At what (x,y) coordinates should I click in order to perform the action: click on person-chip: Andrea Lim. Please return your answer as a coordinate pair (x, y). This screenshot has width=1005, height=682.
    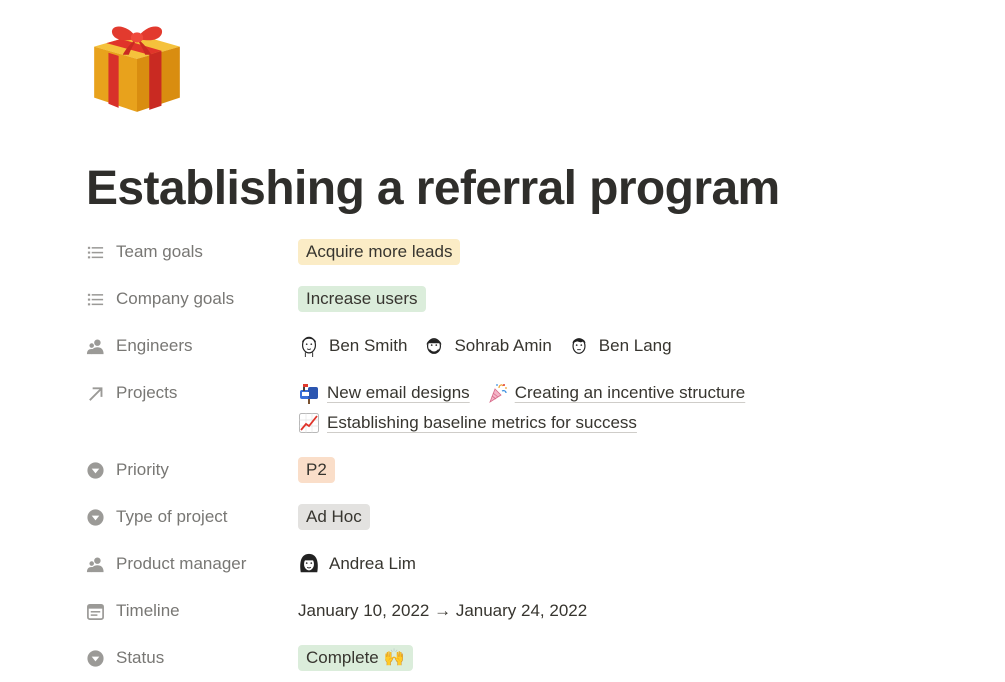
    Looking at the image, I should click on (357, 564).